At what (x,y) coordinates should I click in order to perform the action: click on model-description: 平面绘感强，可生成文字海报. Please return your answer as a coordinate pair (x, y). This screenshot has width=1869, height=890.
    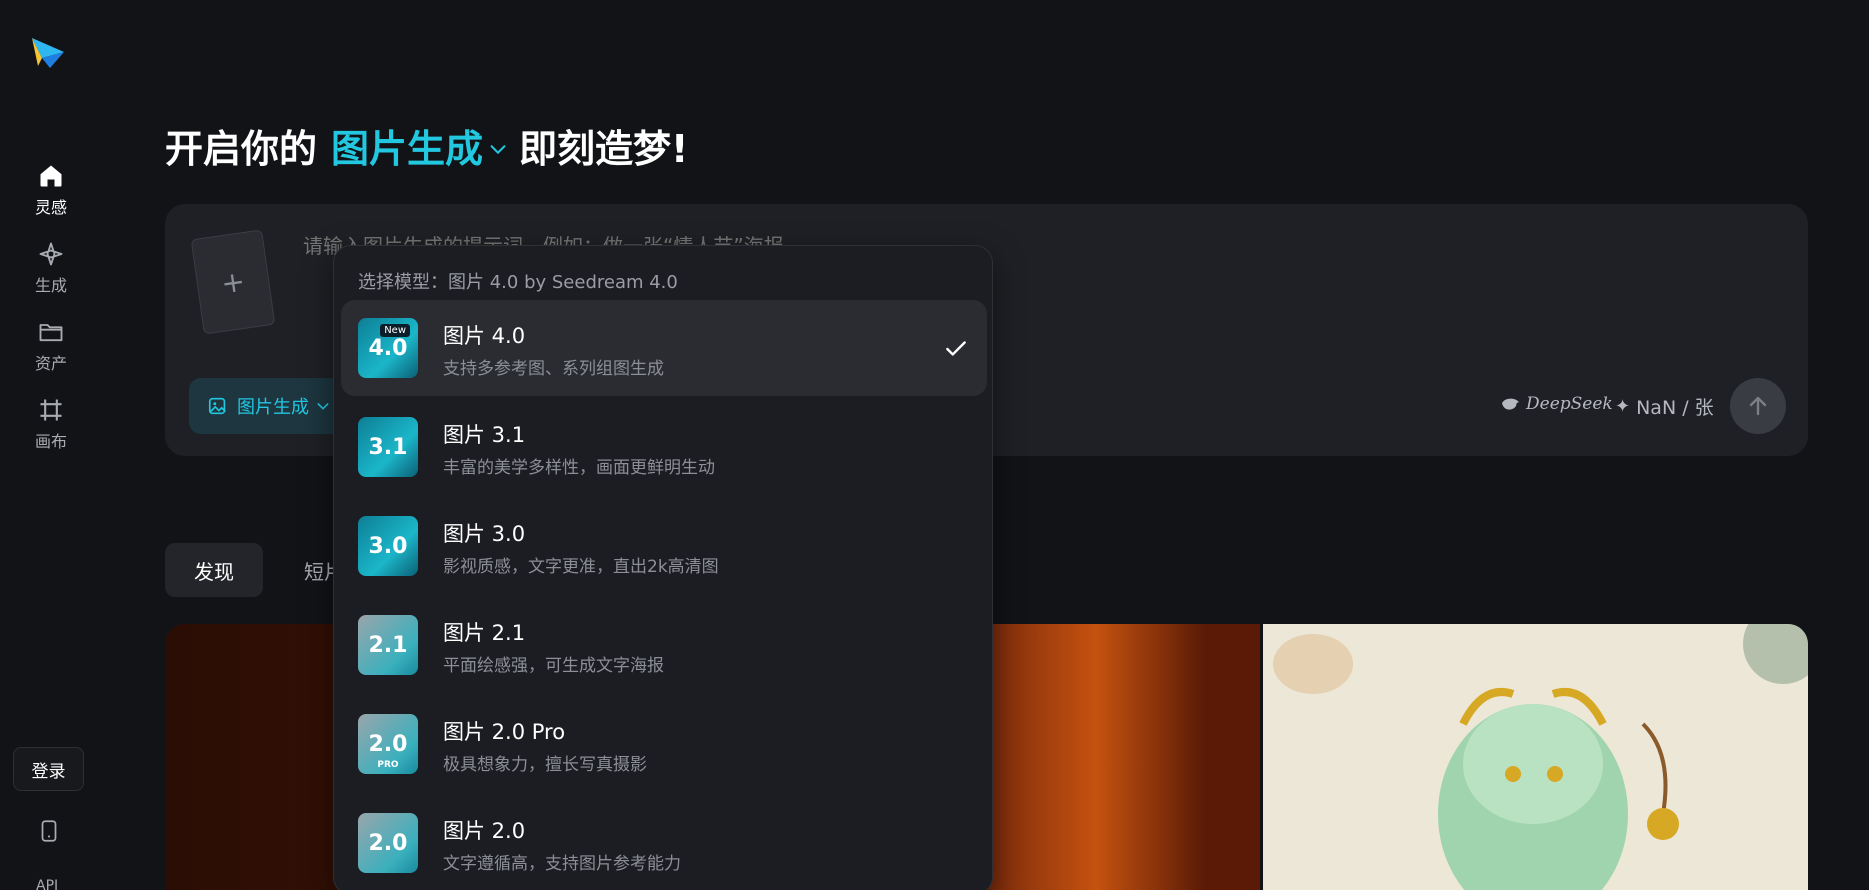
    Looking at the image, I should click on (553, 666).